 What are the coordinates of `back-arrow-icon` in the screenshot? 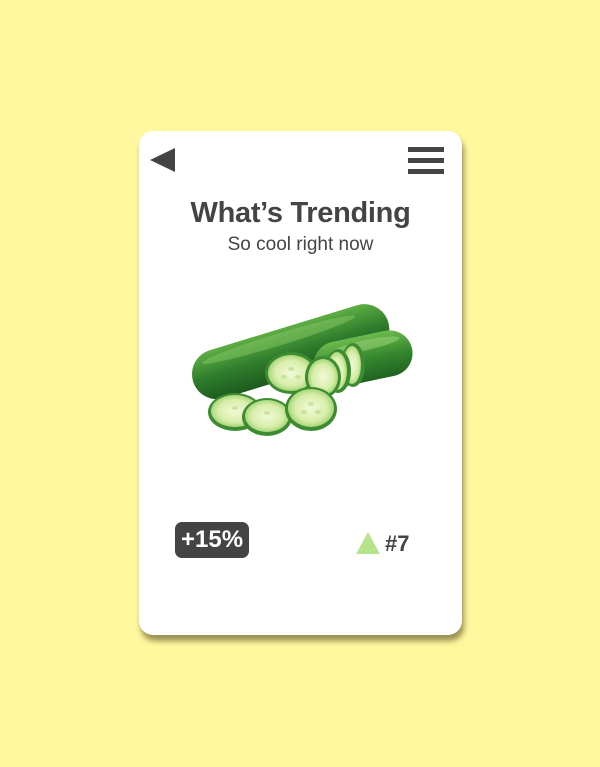 It's located at (162, 160).